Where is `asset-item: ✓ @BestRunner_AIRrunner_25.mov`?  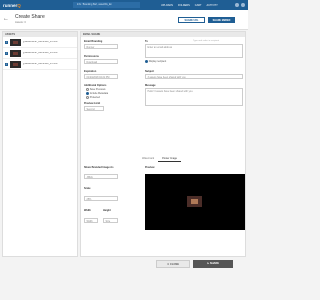
asset-item: ✓ @BestRunner_AIRrunner_25.mov is located at coordinates (40, 64).